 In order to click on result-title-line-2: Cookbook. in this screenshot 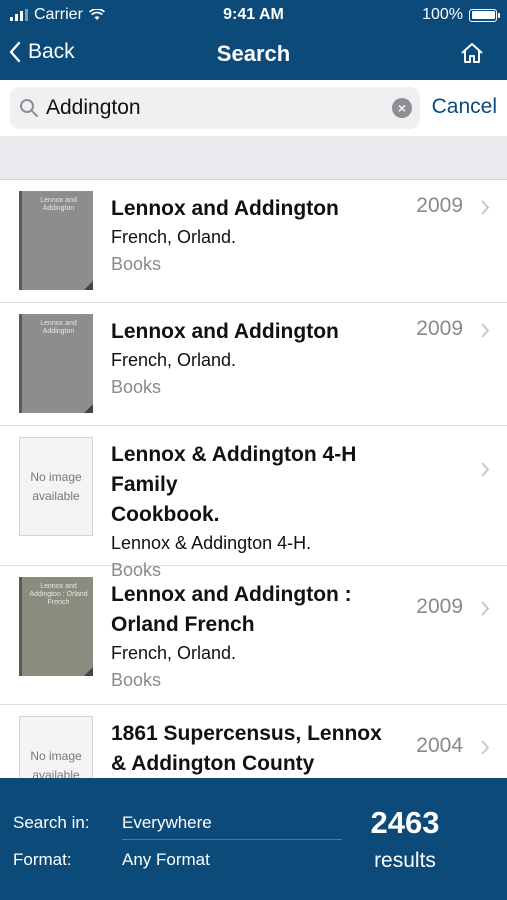, I will do `click(165, 514)`.